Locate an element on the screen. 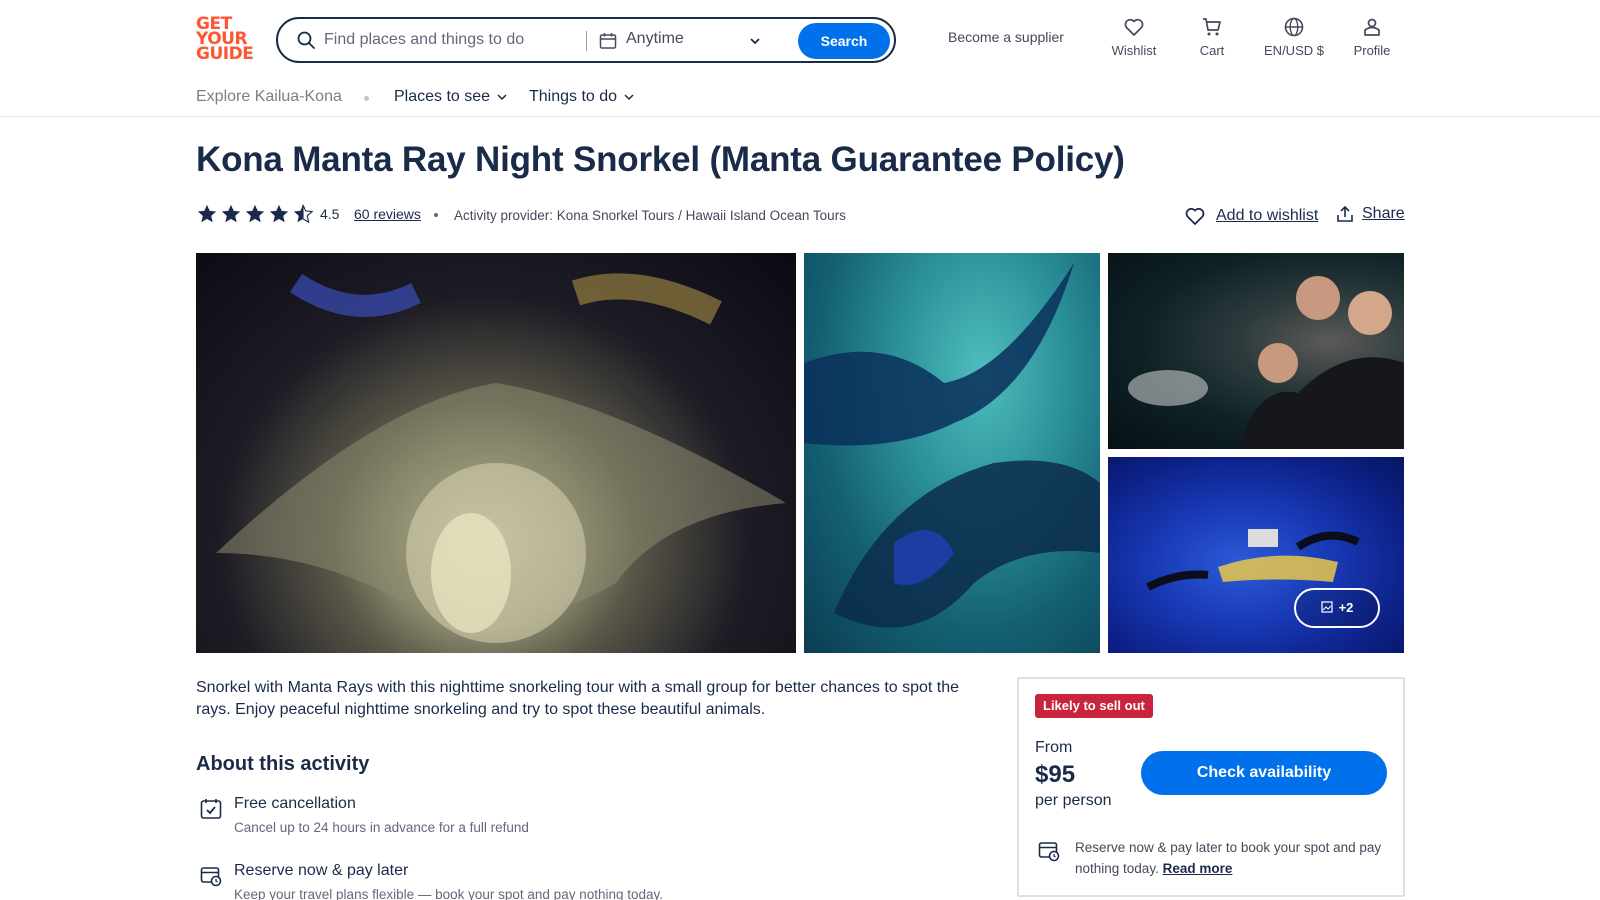 The image size is (1600, 900). image-icon is located at coordinates (1326, 607).